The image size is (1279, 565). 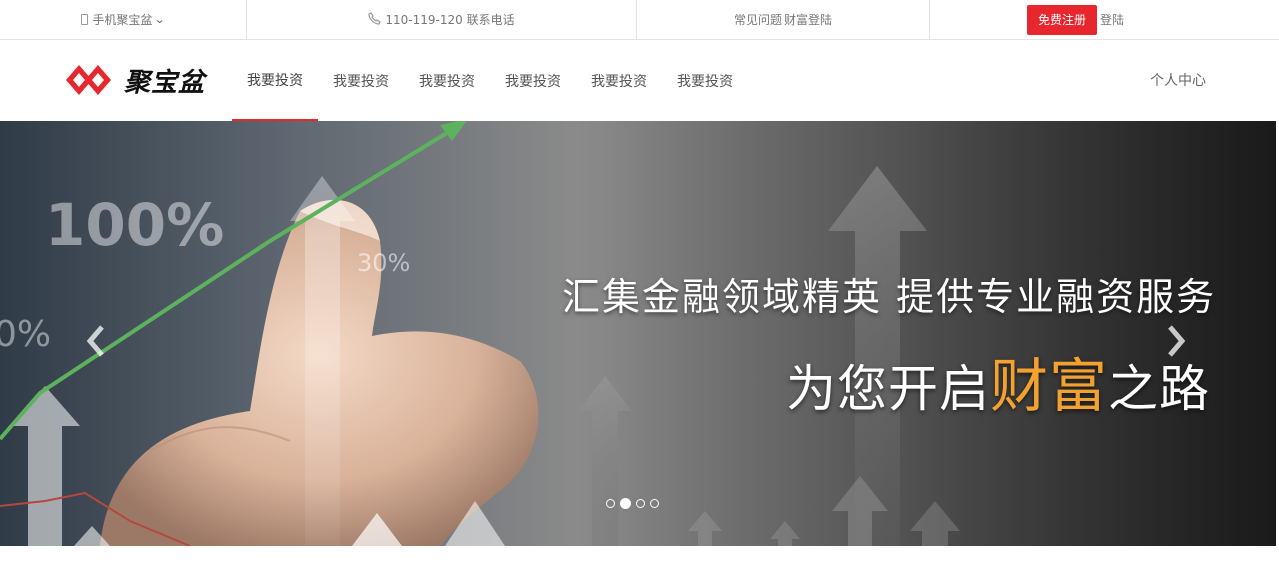 I want to click on help-links: 常见问题 财富登陆, so click(x=783, y=19).